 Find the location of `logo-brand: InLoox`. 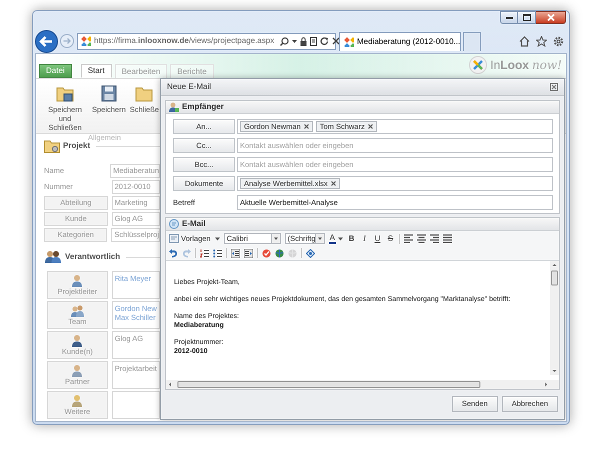

logo-brand: InLoox is located at coordinates (509, 65).